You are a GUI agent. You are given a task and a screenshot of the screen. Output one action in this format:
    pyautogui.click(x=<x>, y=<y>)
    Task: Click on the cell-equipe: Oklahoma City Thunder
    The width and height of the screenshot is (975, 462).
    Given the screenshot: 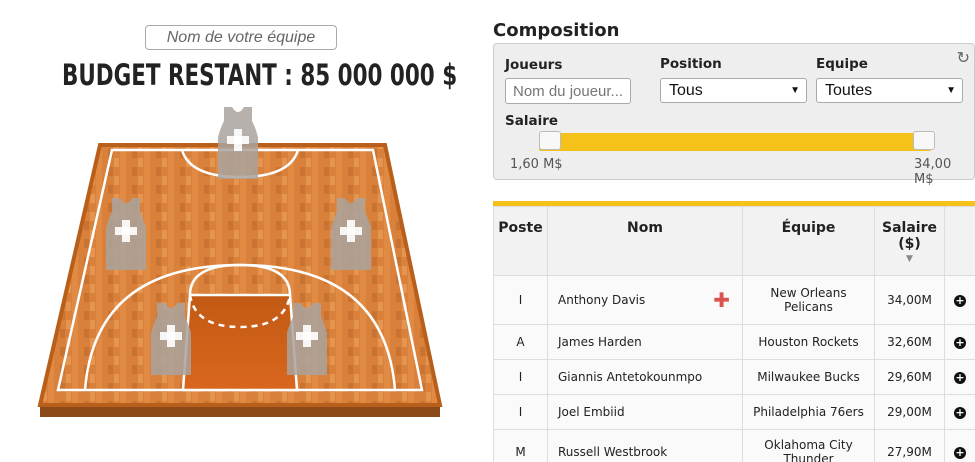 What is the action you would take?
    pyautogui.click(x=808, y=445)
    